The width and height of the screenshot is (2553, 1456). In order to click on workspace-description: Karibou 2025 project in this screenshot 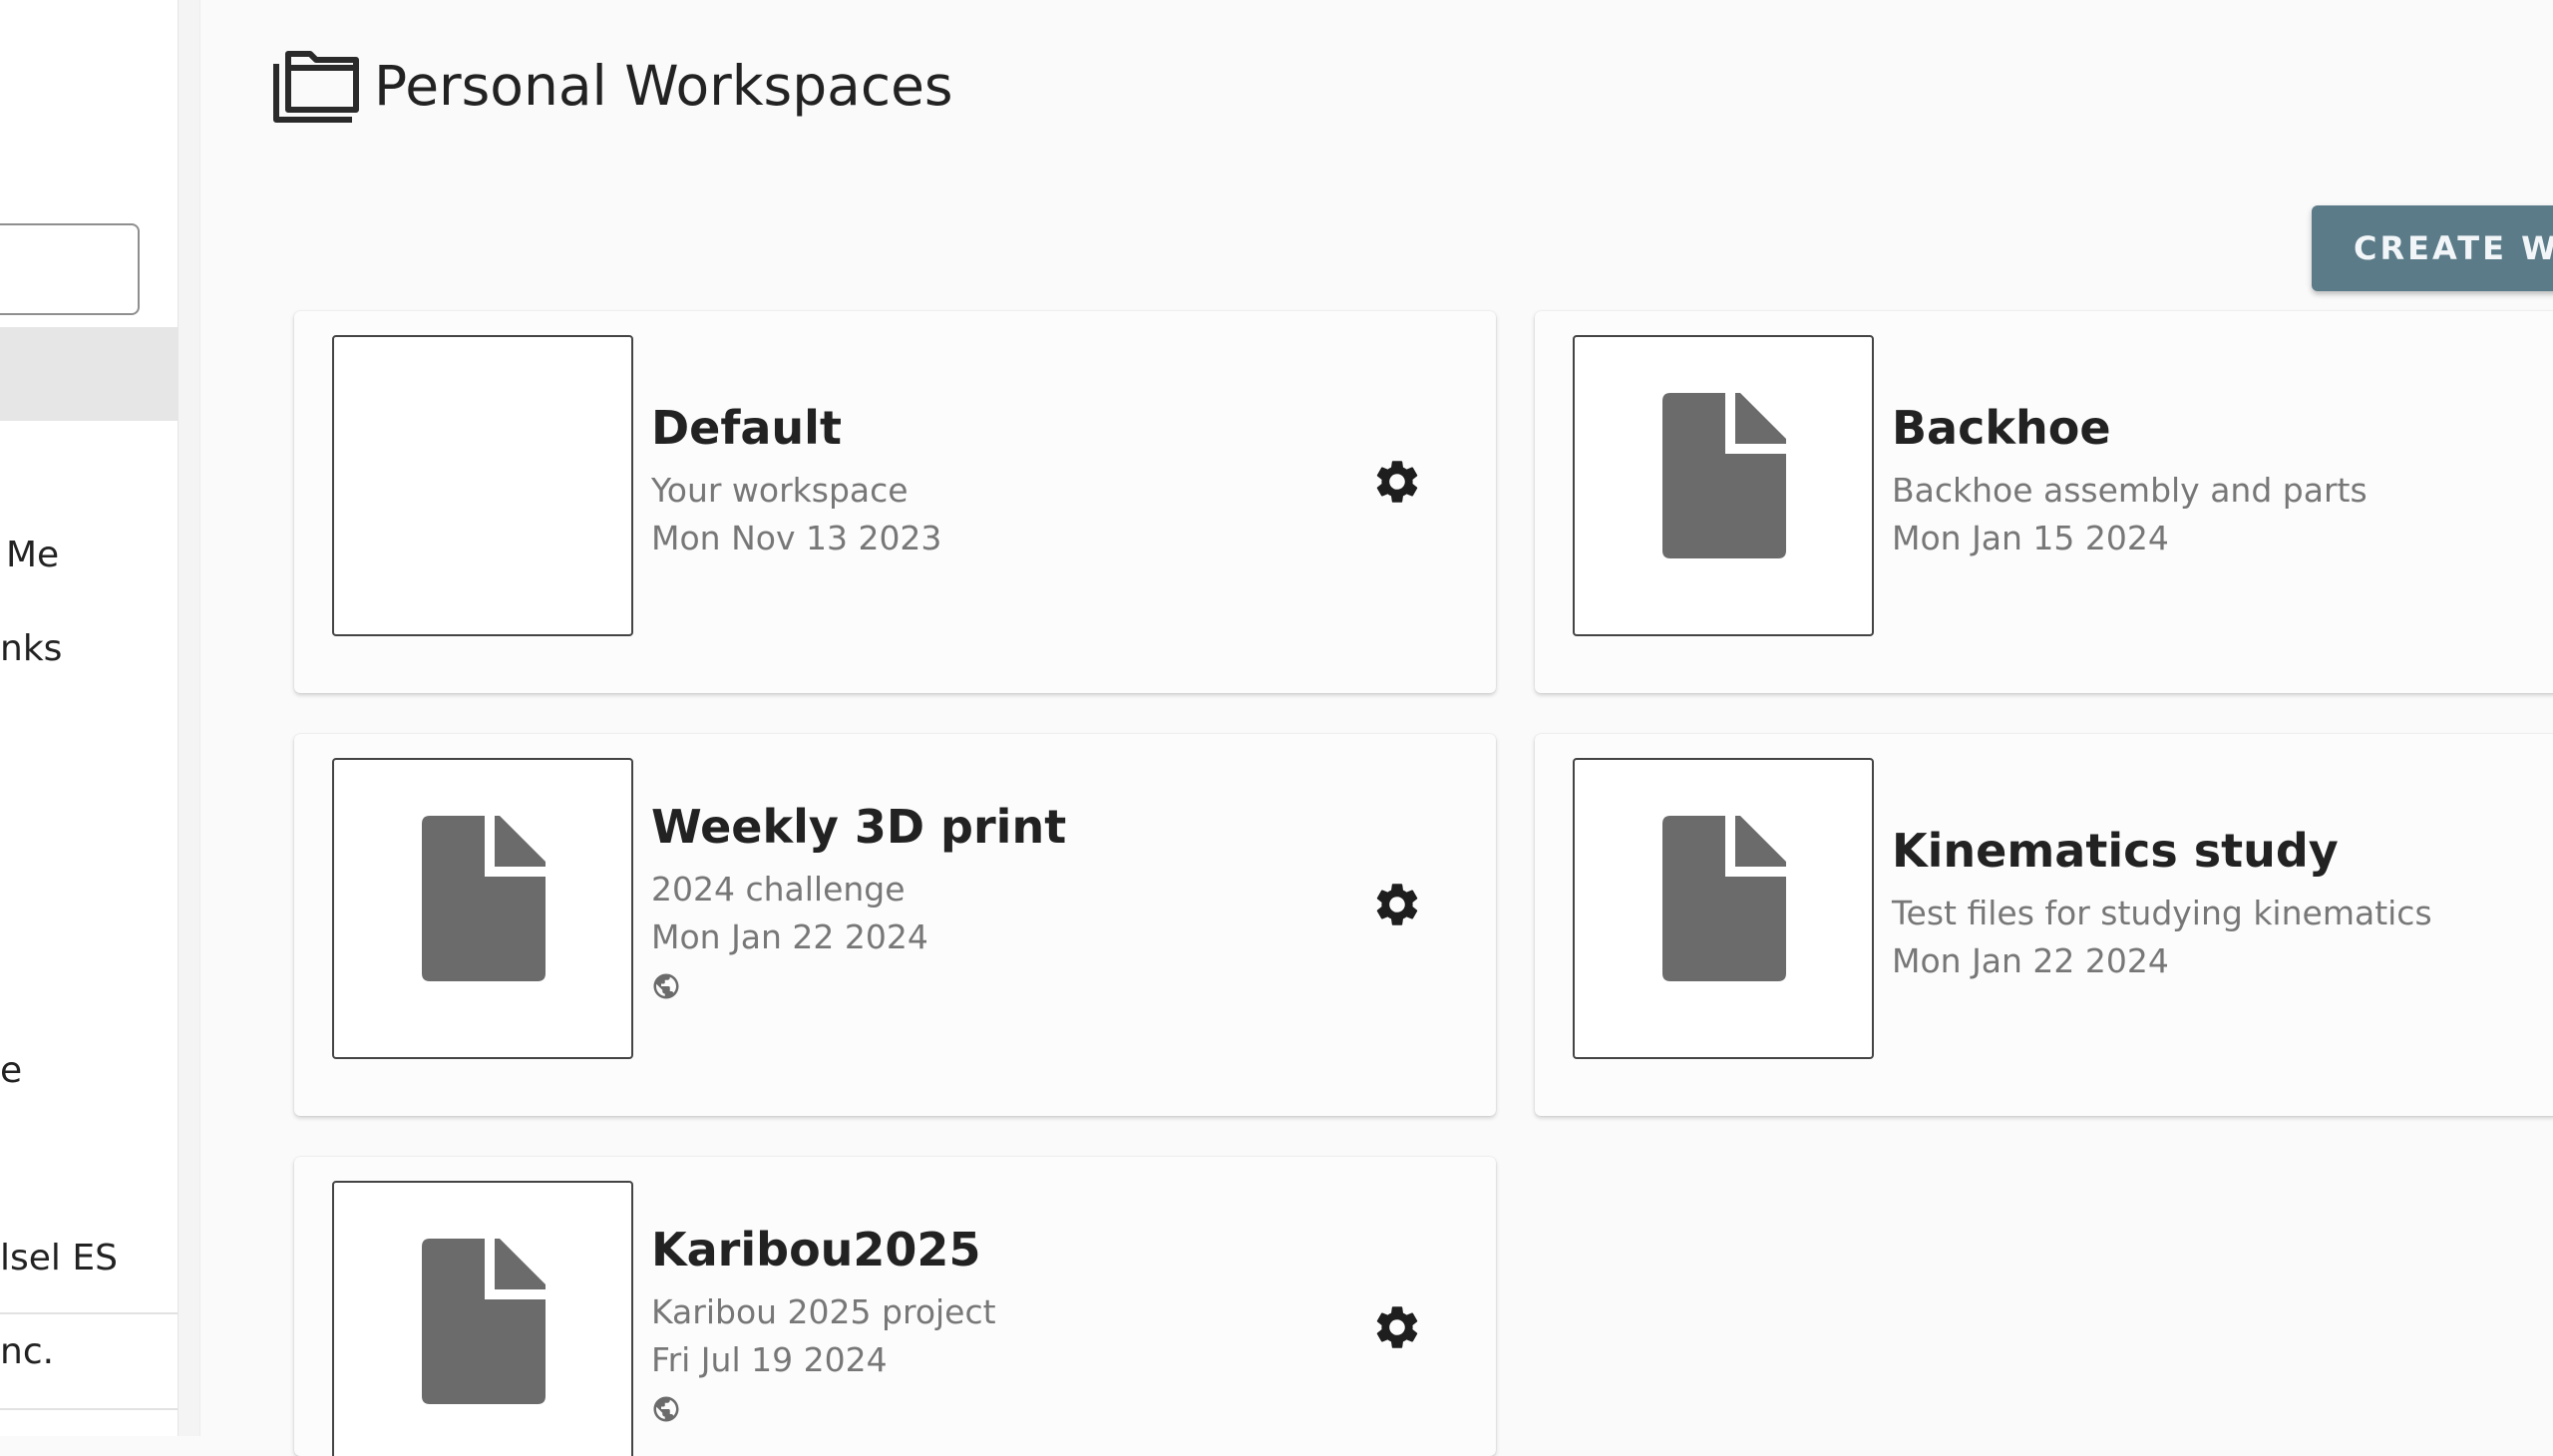, I will do `click(824, 1311)`.